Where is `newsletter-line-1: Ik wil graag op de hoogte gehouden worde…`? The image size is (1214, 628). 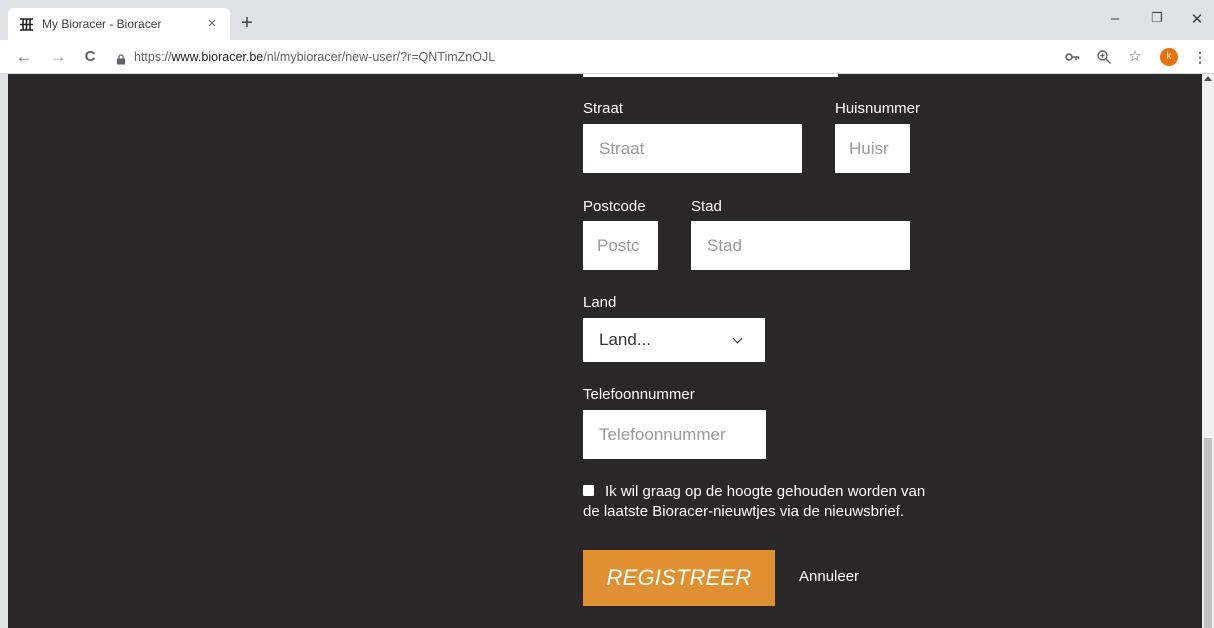 newsletter-line-1: Ik wil graag op de hoogte gehouden worde… is located at coordinates (765, 491).